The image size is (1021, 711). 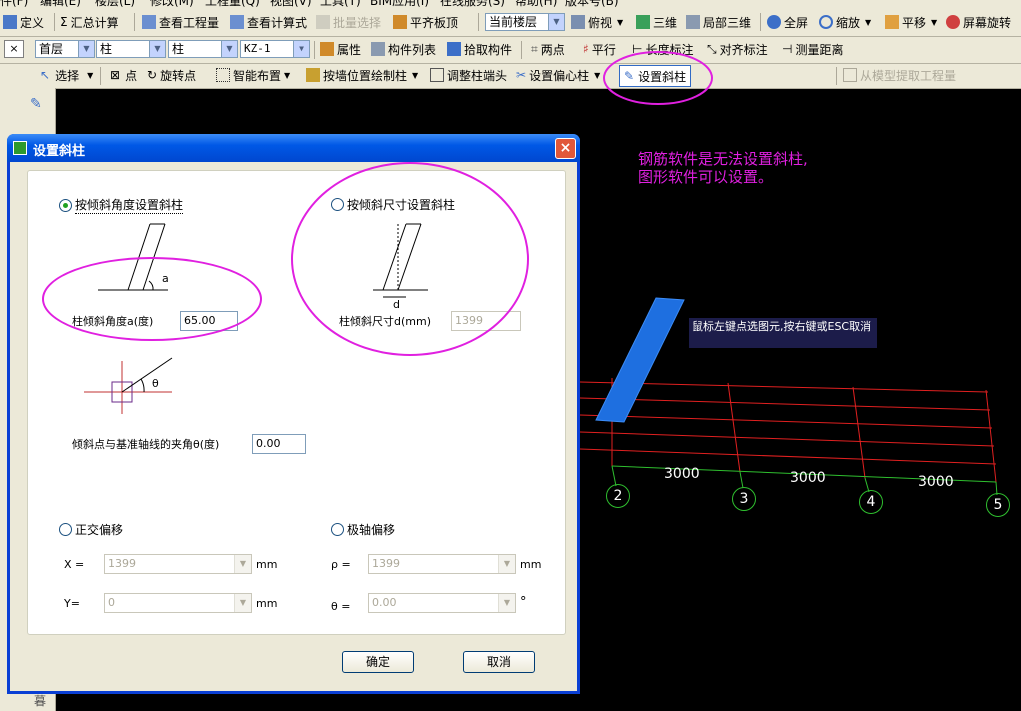 I want to click on highlight-ellipse-angle, so click(x=152, y=299).